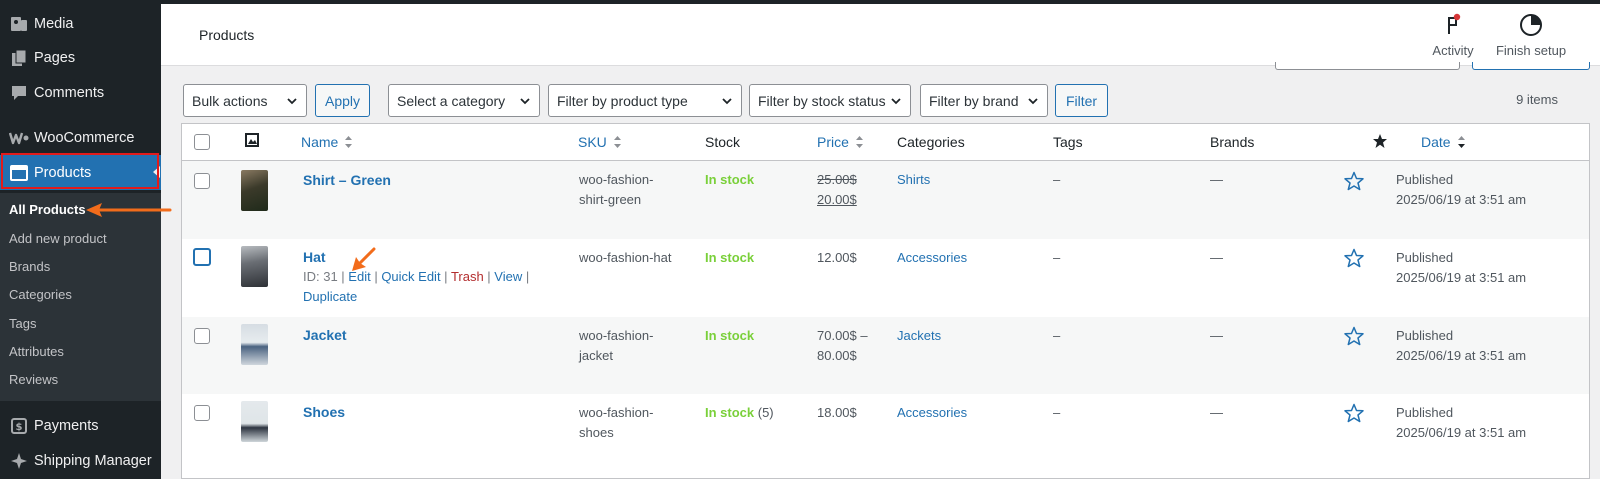  I want to click on flag-icon, so click(1453, 25).